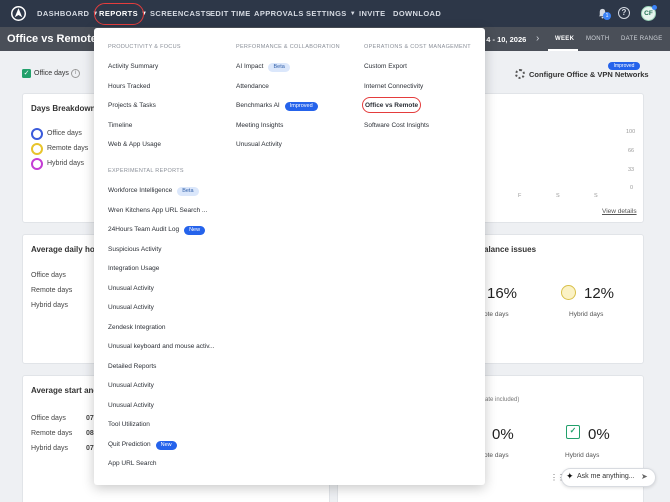 The image size is (670, 502). Describe the element at coordinates (619, 211) in the screenshot. I see `view-details-link: View details` at that location.